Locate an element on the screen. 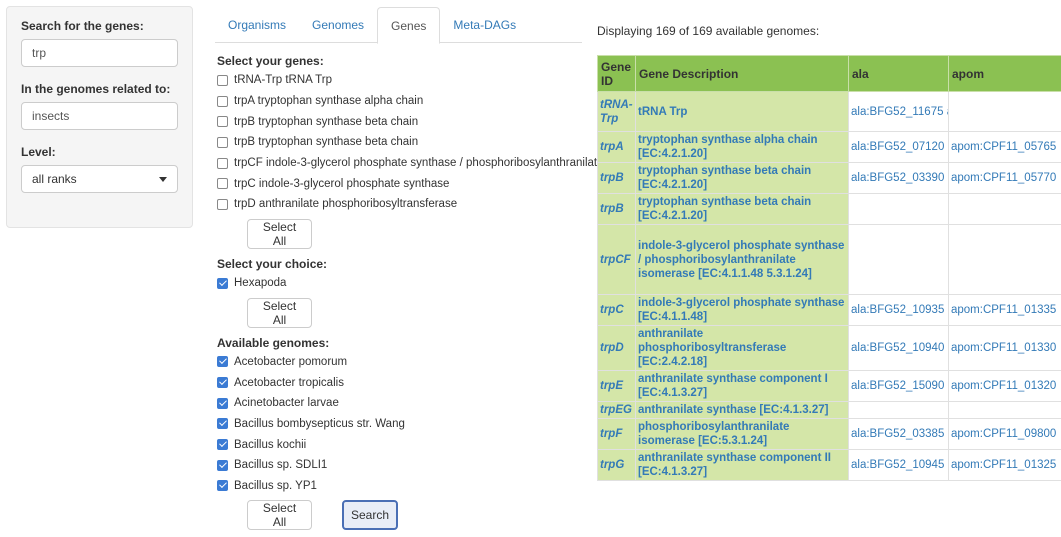  search-button: Search is located at coordinates (370, 515).